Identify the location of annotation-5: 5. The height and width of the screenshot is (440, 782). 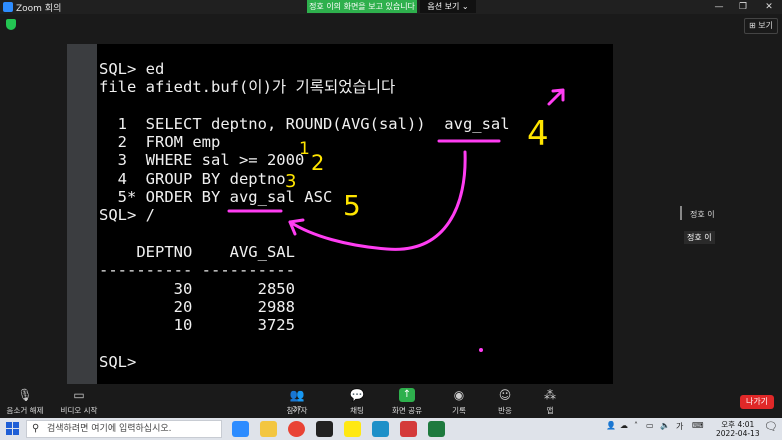
(352, 205).